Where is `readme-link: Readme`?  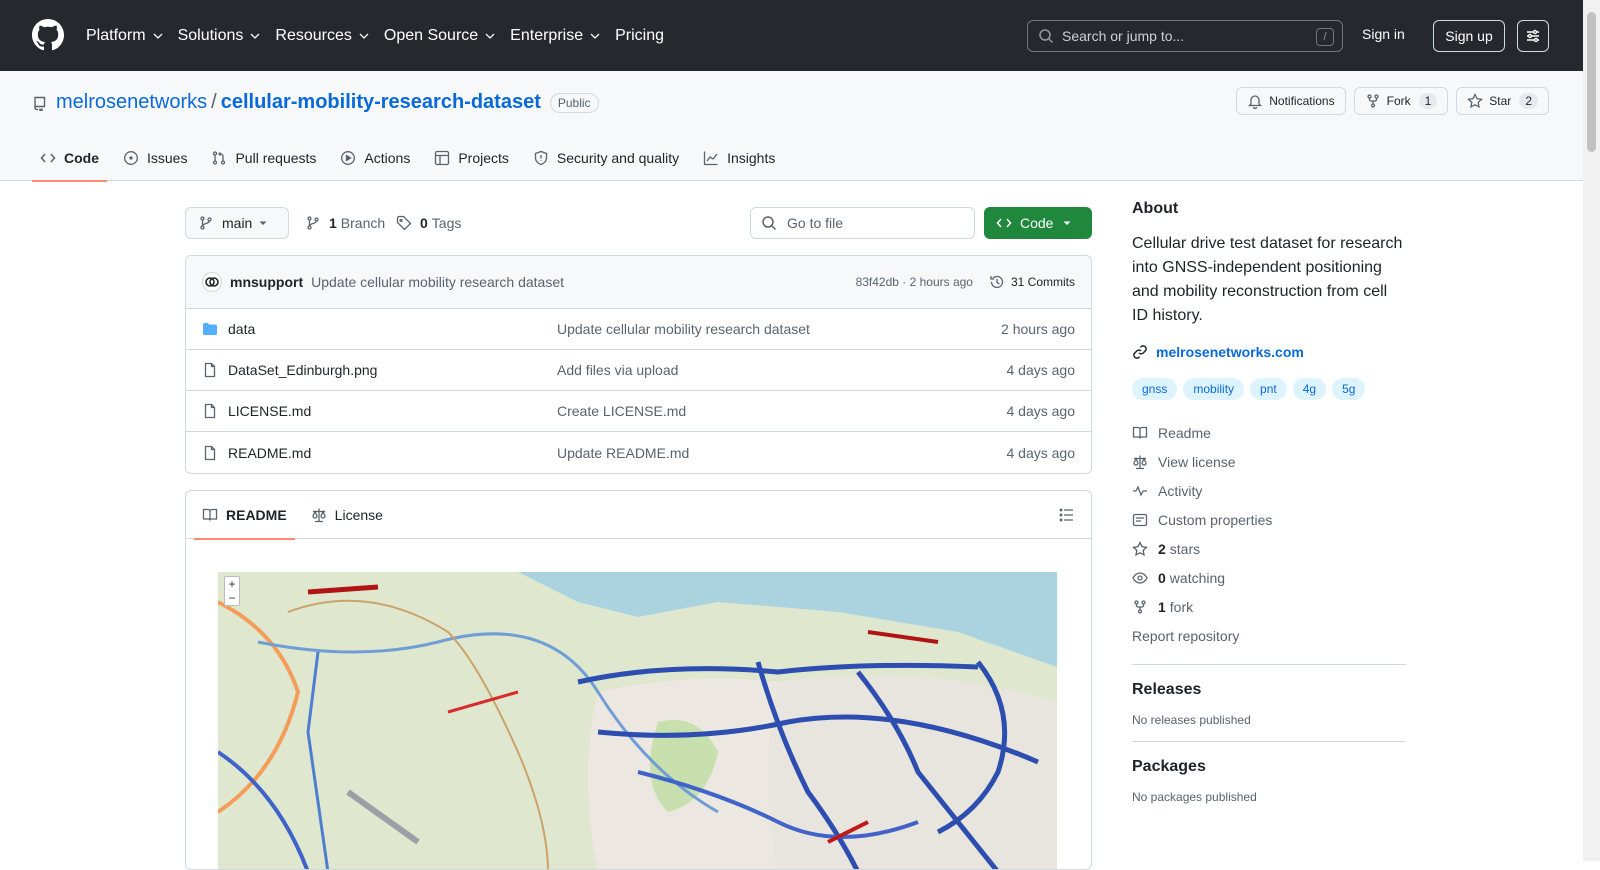 readme-link: Readme is located at coordinates (1269, 432).